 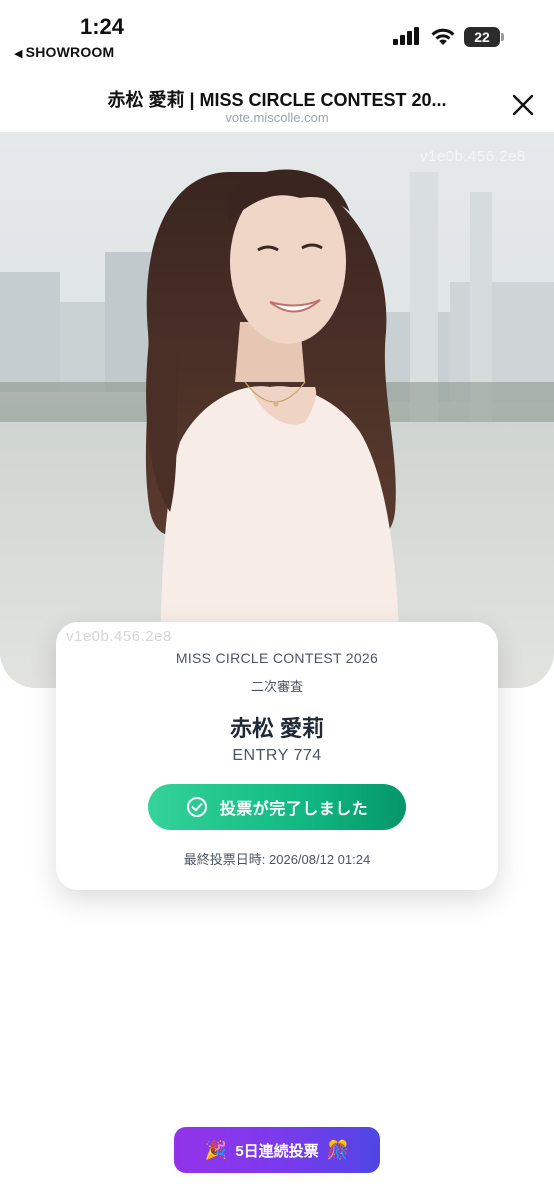 What do you see at coordinates (338, 1149) in the screenshot?
I see `confetti-ball-icon: 🎊` at bounding box center [338, 1149].